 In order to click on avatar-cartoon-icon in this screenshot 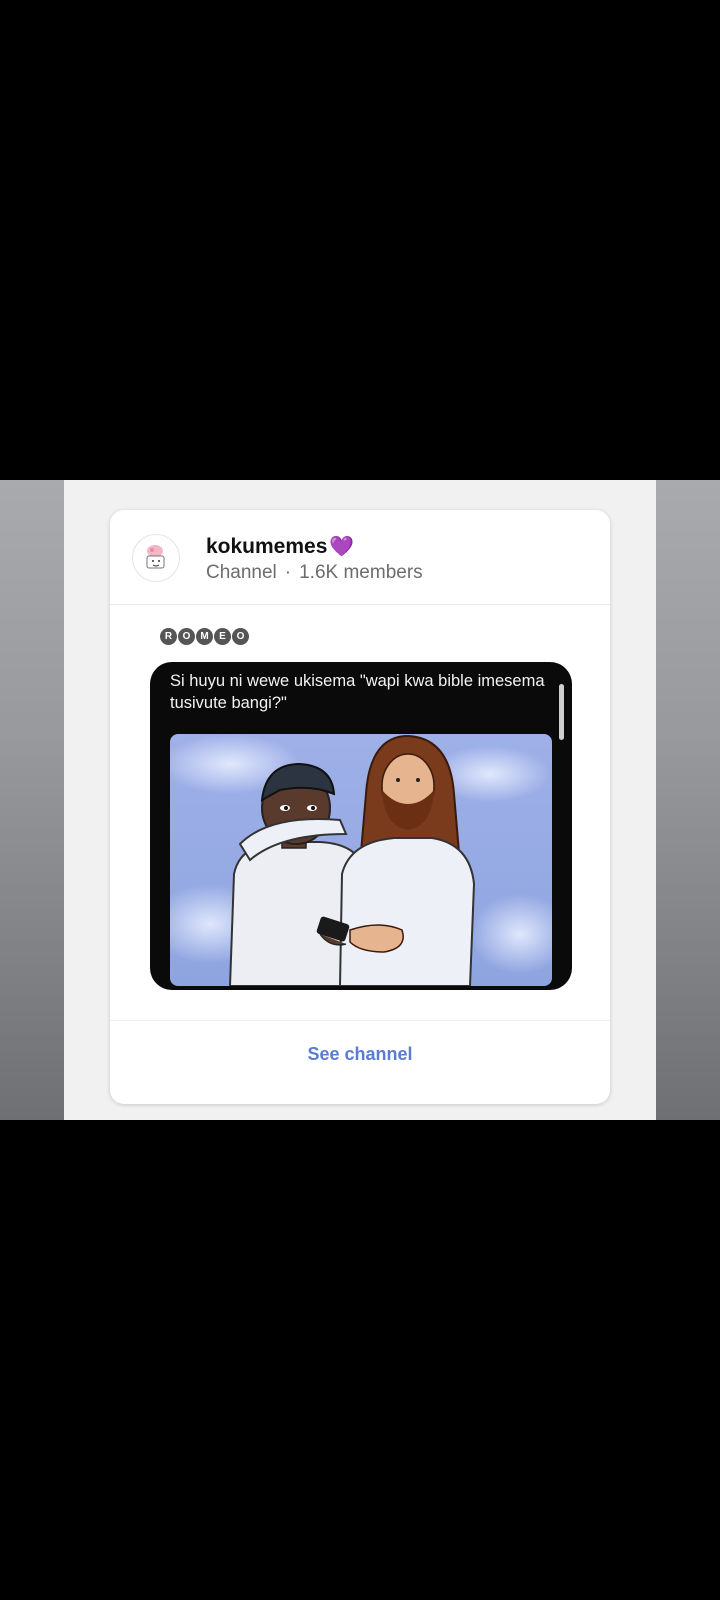, I will do `click(155, 557)`.